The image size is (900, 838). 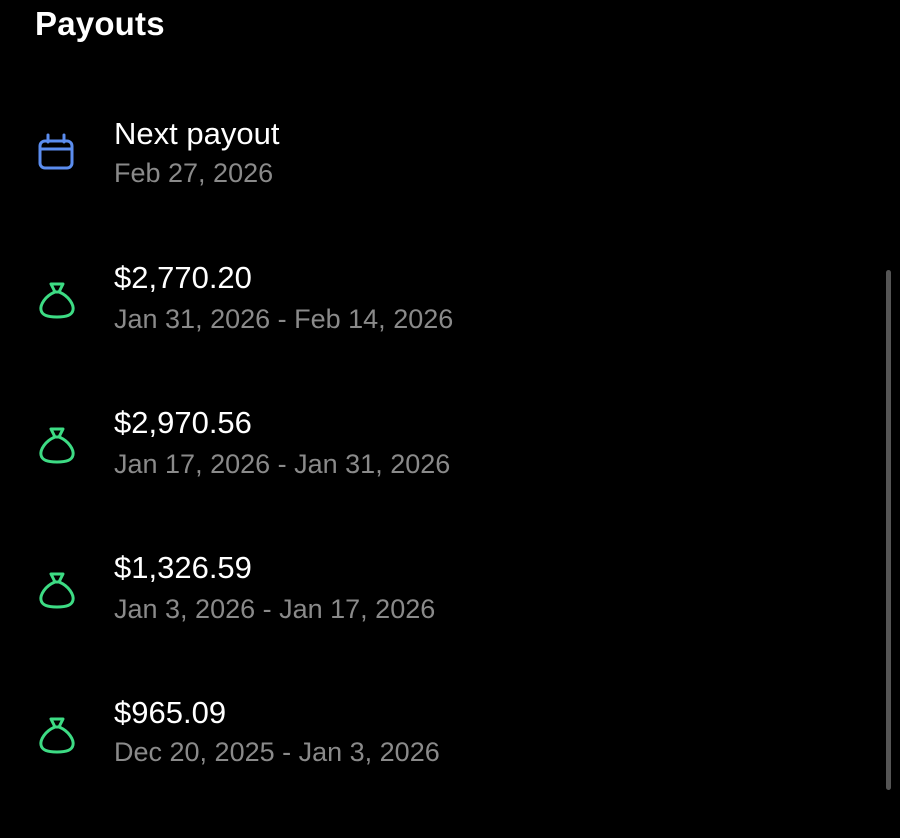 I want to click on payout-period: Dec 20, 2025 - Jan 3, 2026, so click(x=277, y=752).